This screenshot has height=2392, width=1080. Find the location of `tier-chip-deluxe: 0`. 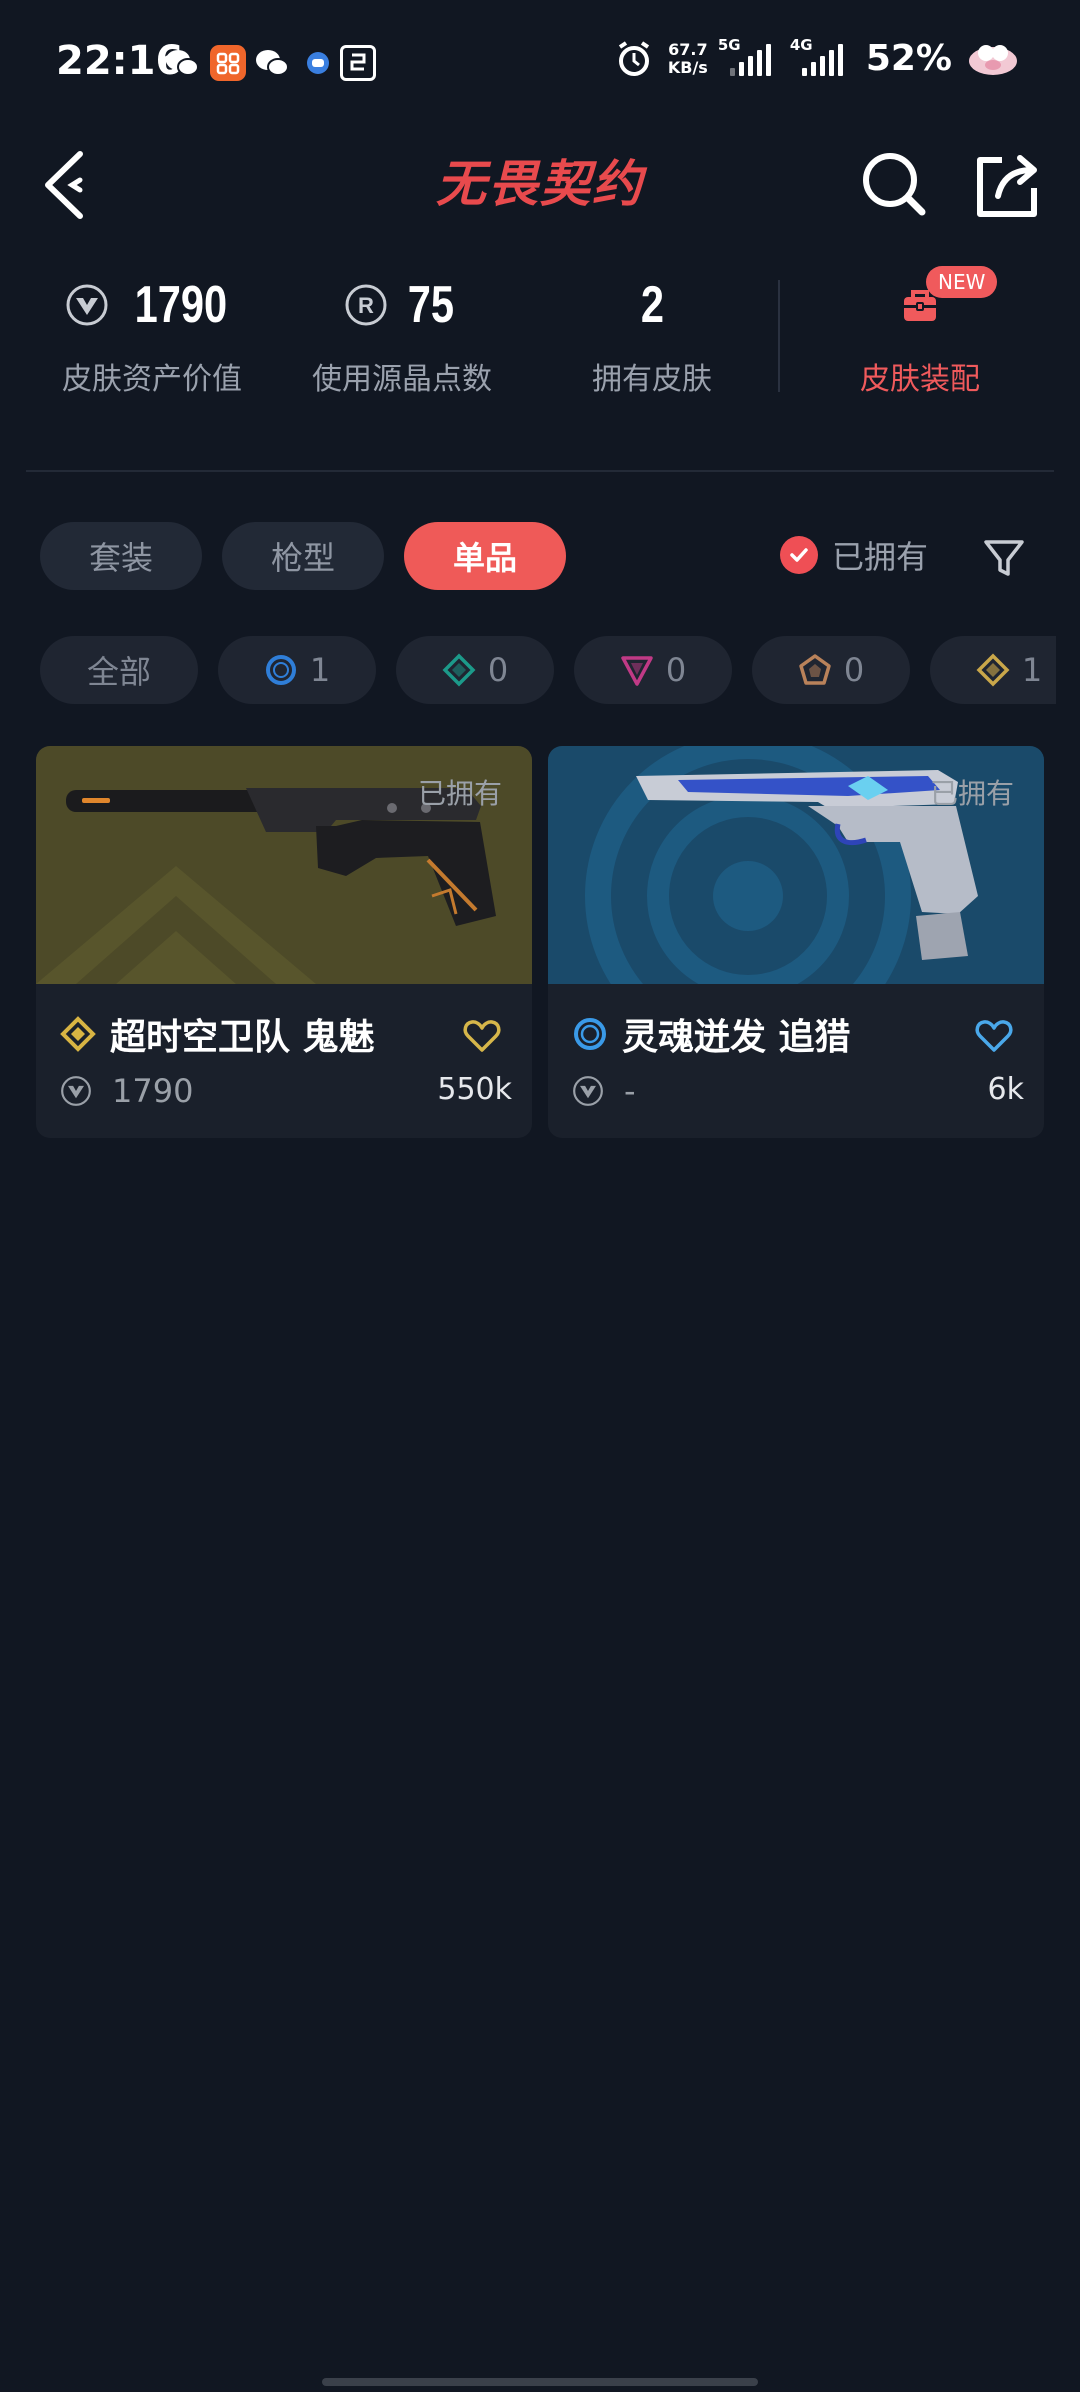

tier-chip-deluxe: 0 is located at coordinates (475, 670).